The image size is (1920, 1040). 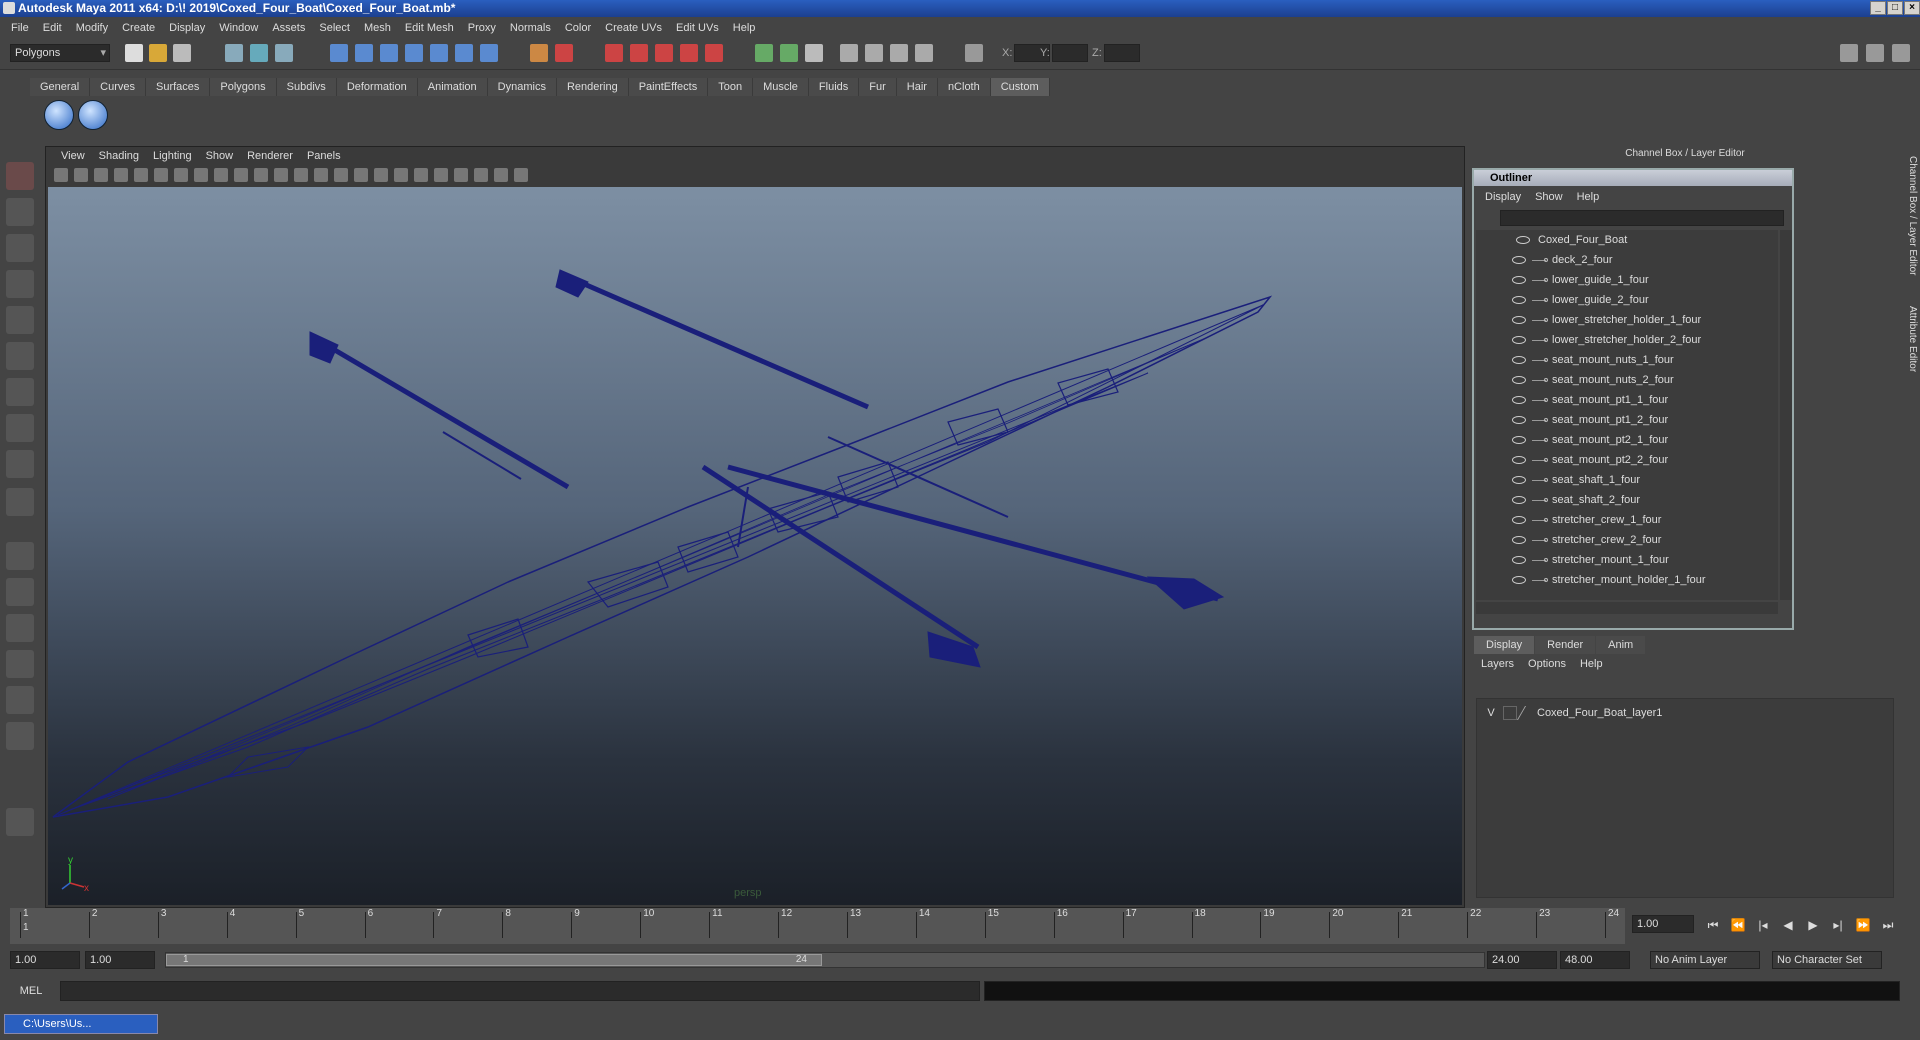 What do you see at coordinates (301, 175) in the screenshot?
I see `safe-title-icon` at bounding box center [301, 175].